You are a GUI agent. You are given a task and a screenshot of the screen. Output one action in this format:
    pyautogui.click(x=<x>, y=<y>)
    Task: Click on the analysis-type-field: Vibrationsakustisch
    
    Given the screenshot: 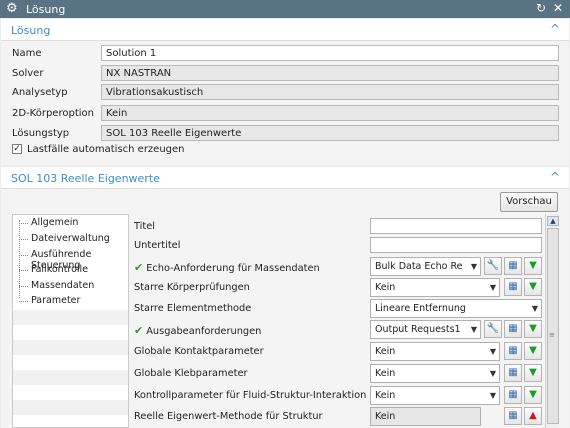 What is the action you would take?
    pyautogui.click(x=330, y=92)
    